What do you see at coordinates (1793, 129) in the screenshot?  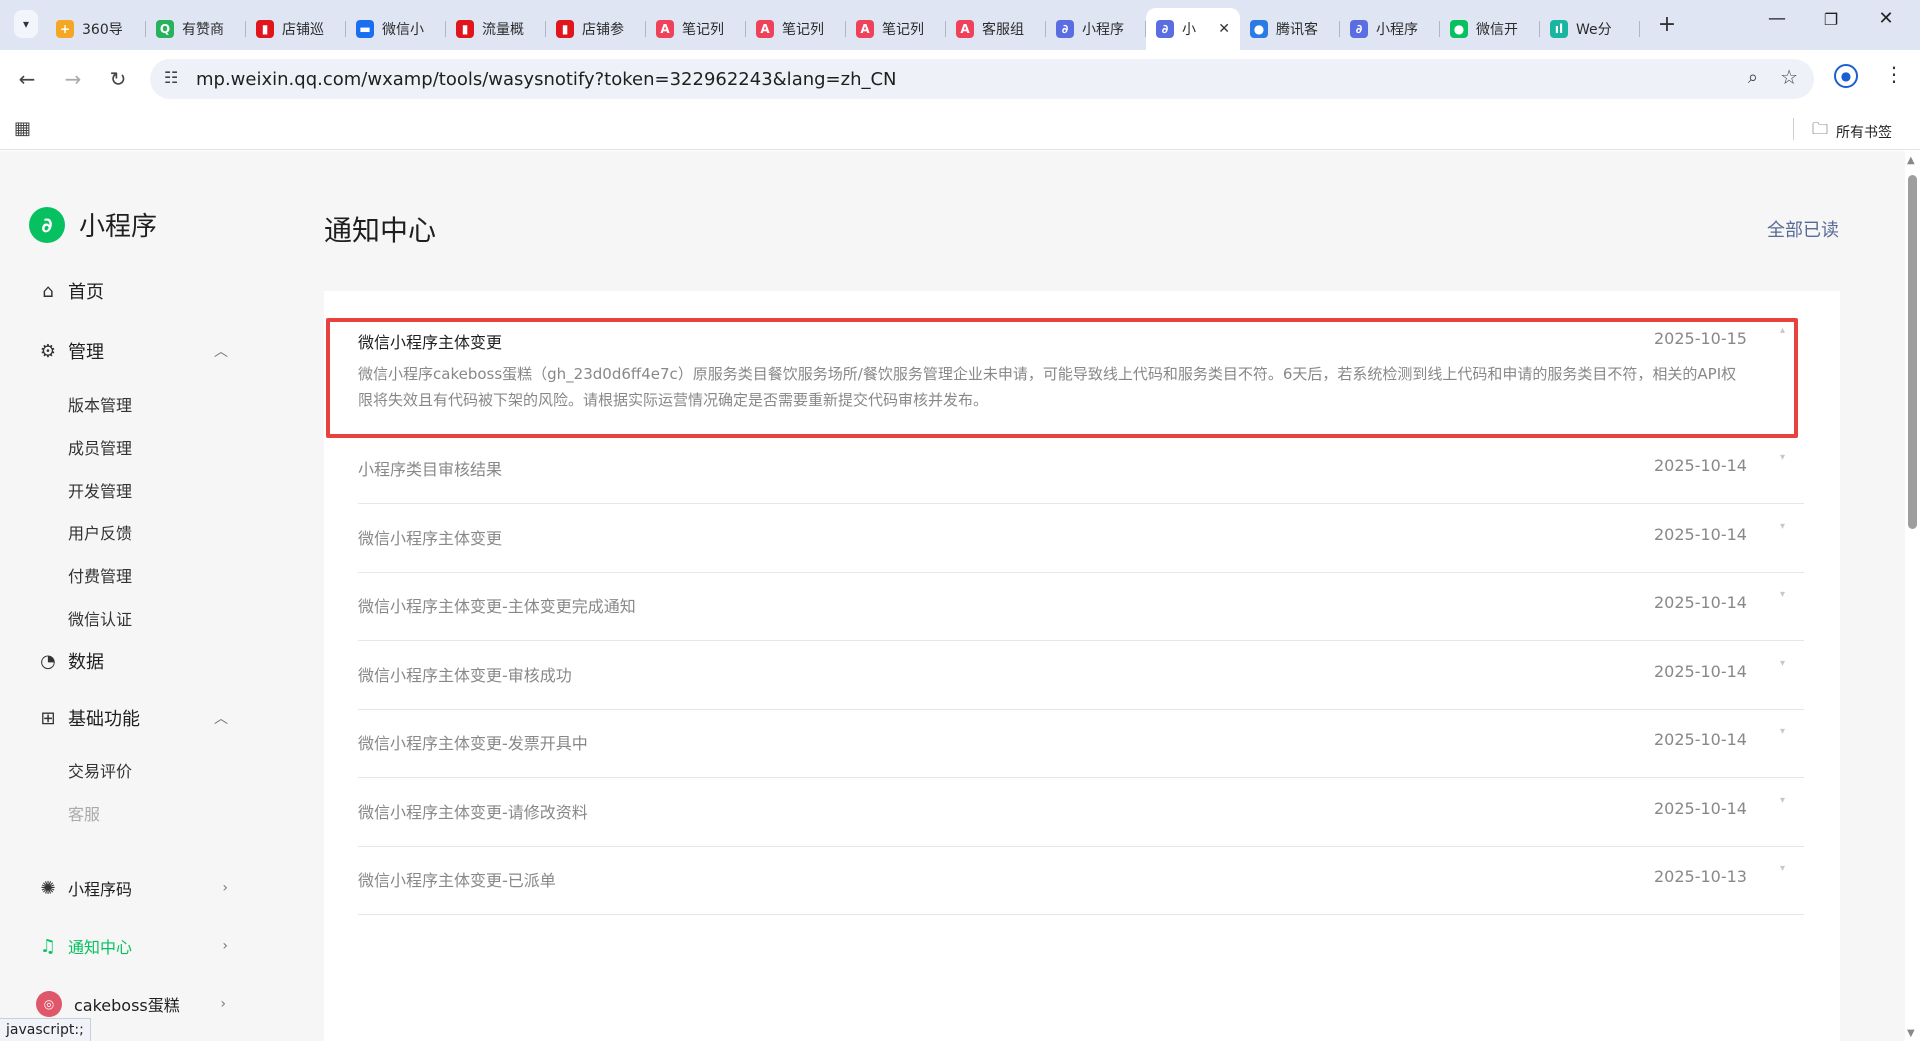 I see `bookmarks-divider` at bounding box center [1793, 129].